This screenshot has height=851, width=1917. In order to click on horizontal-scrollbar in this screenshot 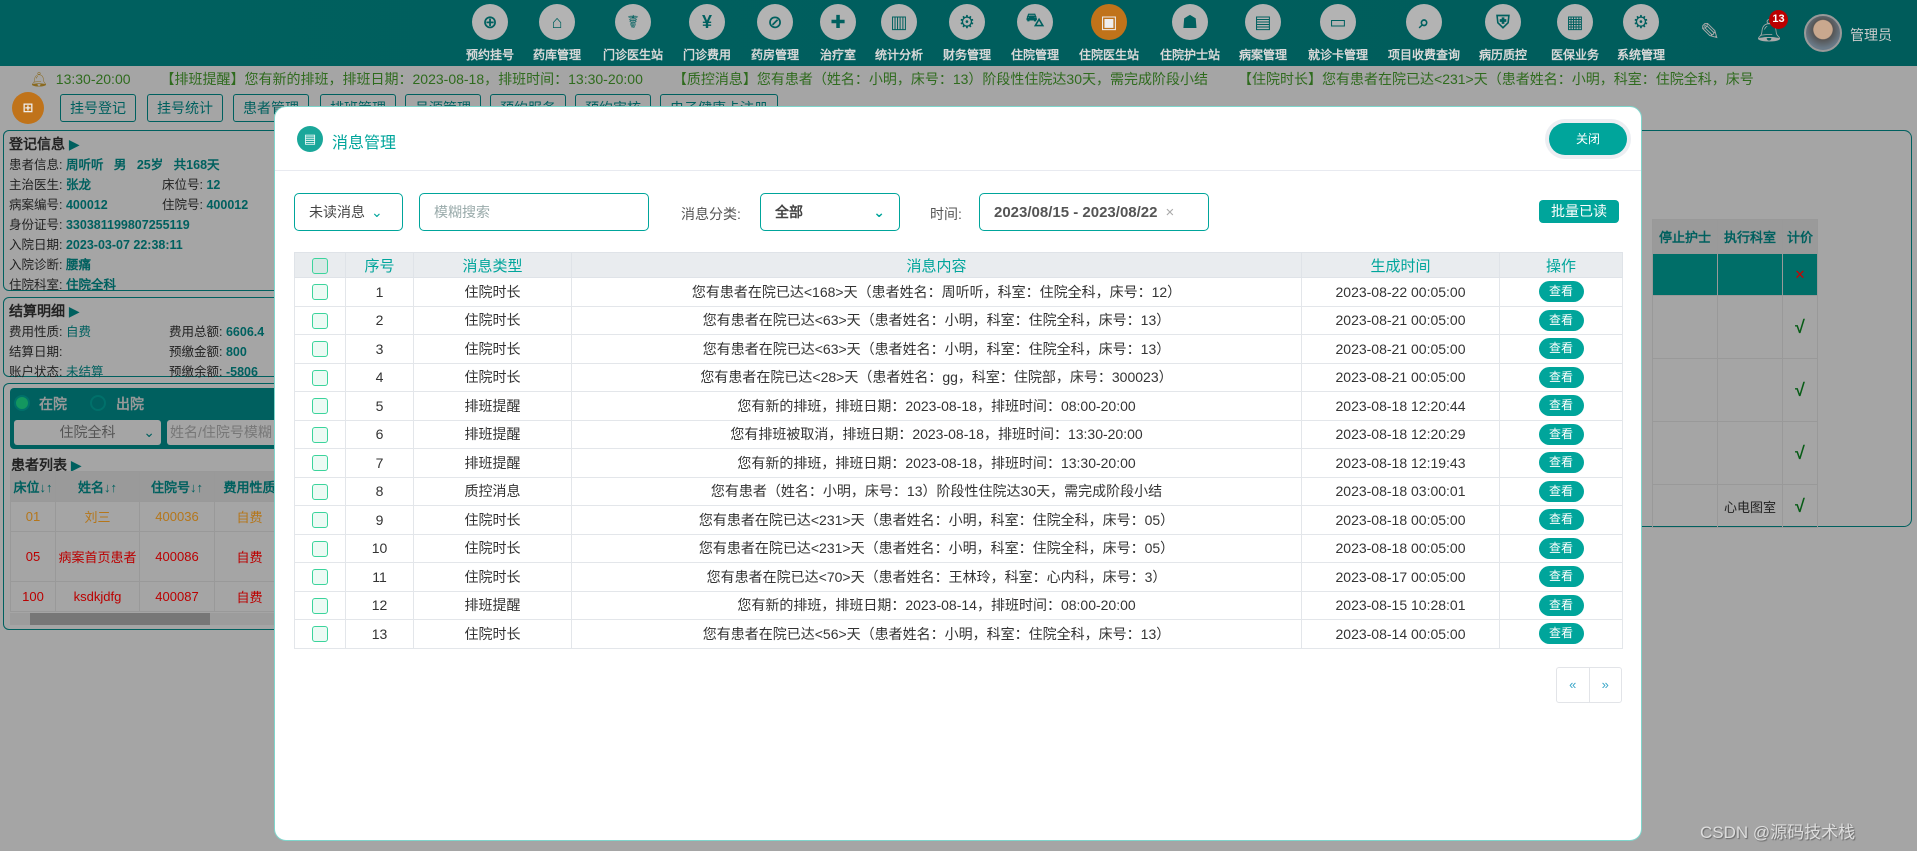, I will do `click(151, 619)`.